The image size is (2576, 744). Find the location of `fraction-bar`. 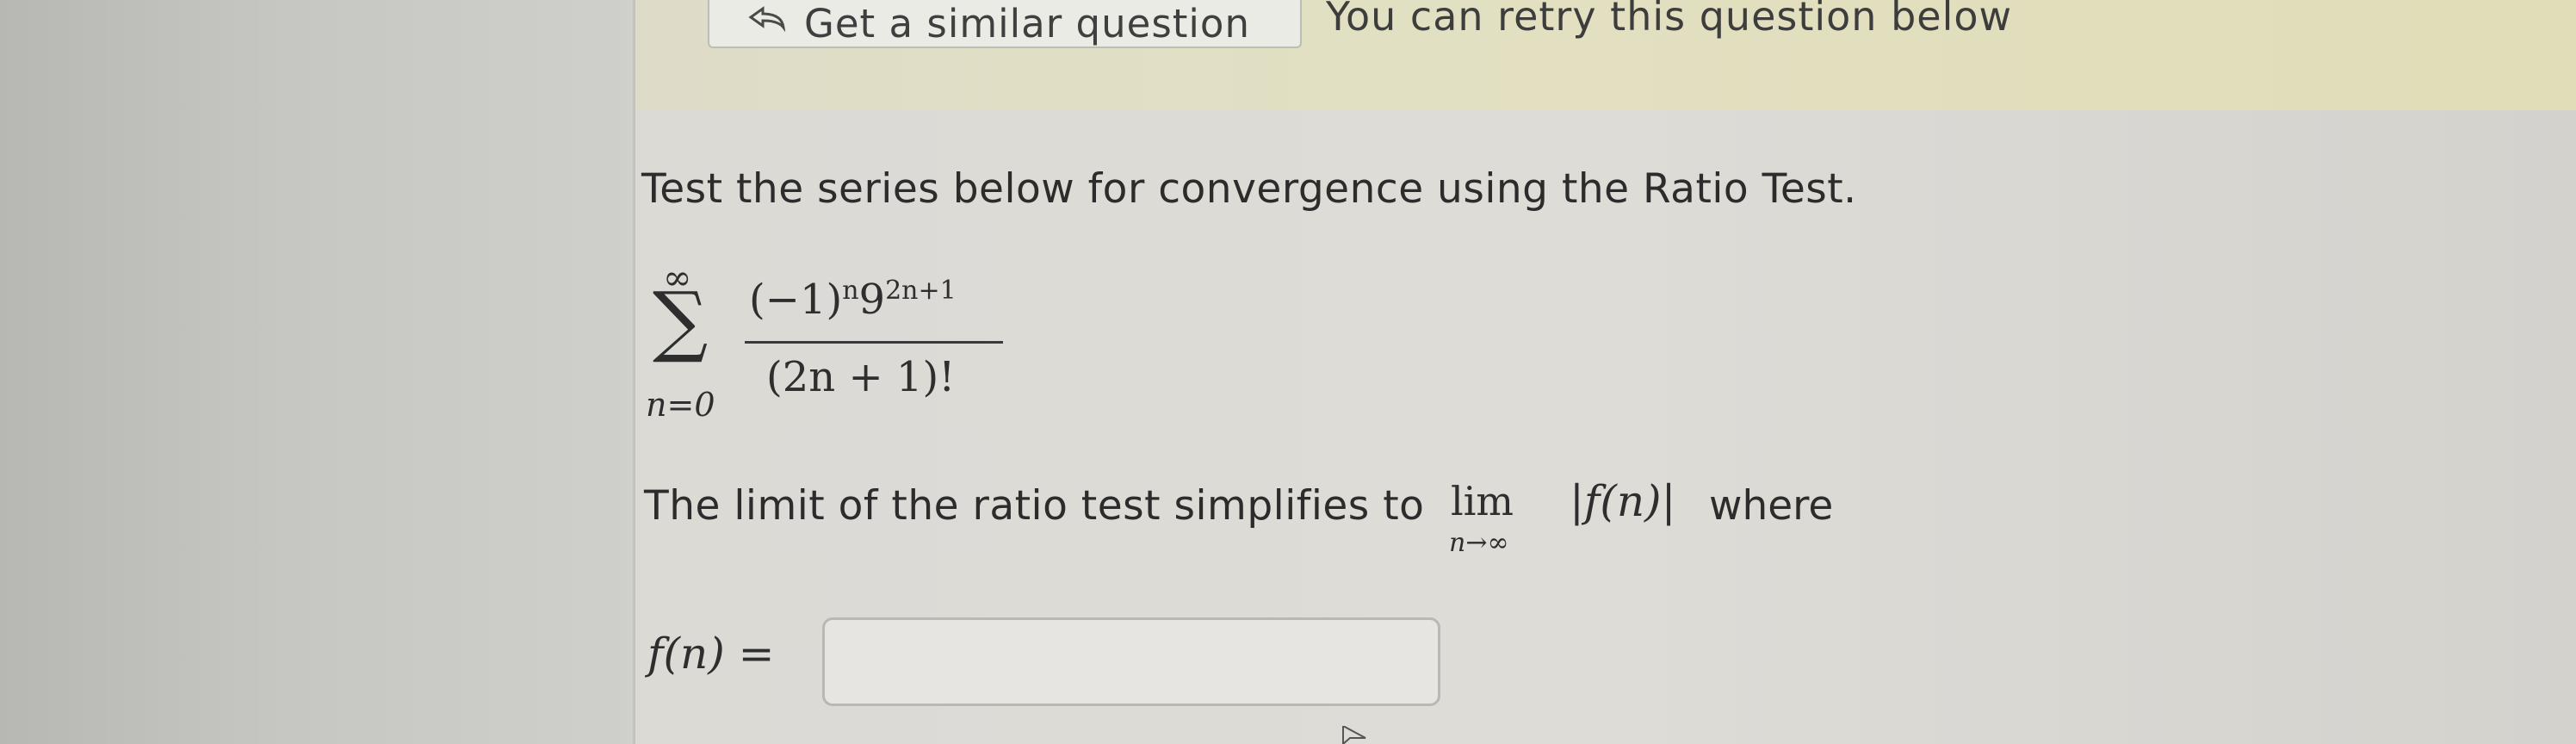

fraction-bar is located at coordinates (874, 342).